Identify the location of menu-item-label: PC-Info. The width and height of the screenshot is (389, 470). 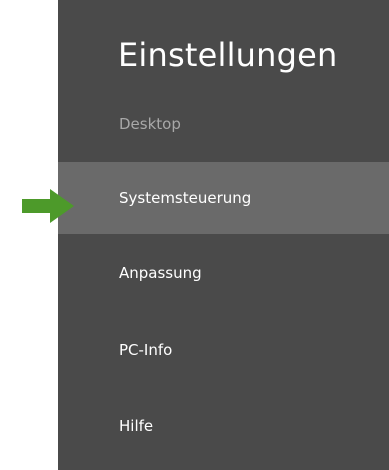
(146, 350).